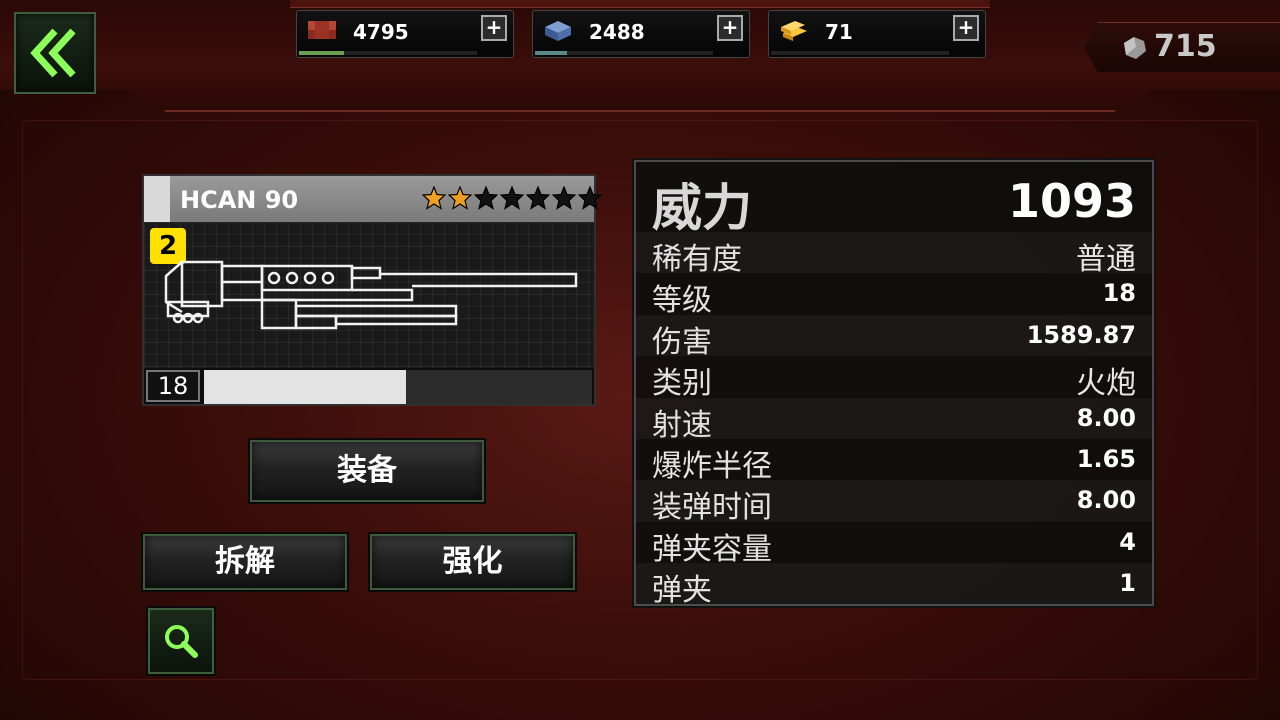 This screenshot has width=1280, height=720. I want to click on stat-label: 伤害, so click(682, 342).